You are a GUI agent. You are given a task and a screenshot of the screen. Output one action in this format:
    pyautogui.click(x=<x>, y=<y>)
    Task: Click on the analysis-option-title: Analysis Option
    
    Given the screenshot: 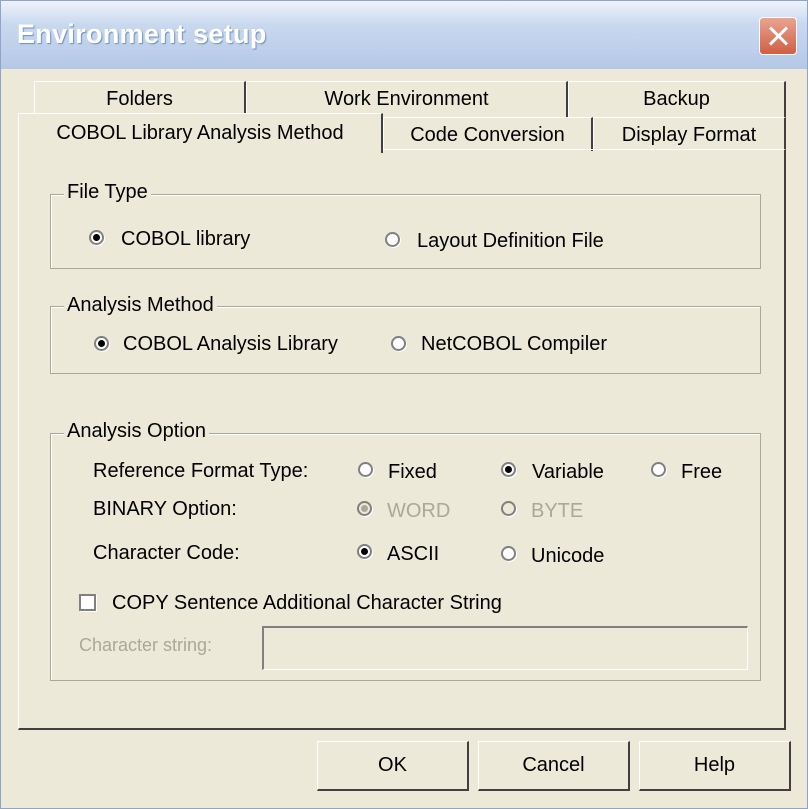 What is the action you would take?
    pyautogui.click(x=136, y=431)
    